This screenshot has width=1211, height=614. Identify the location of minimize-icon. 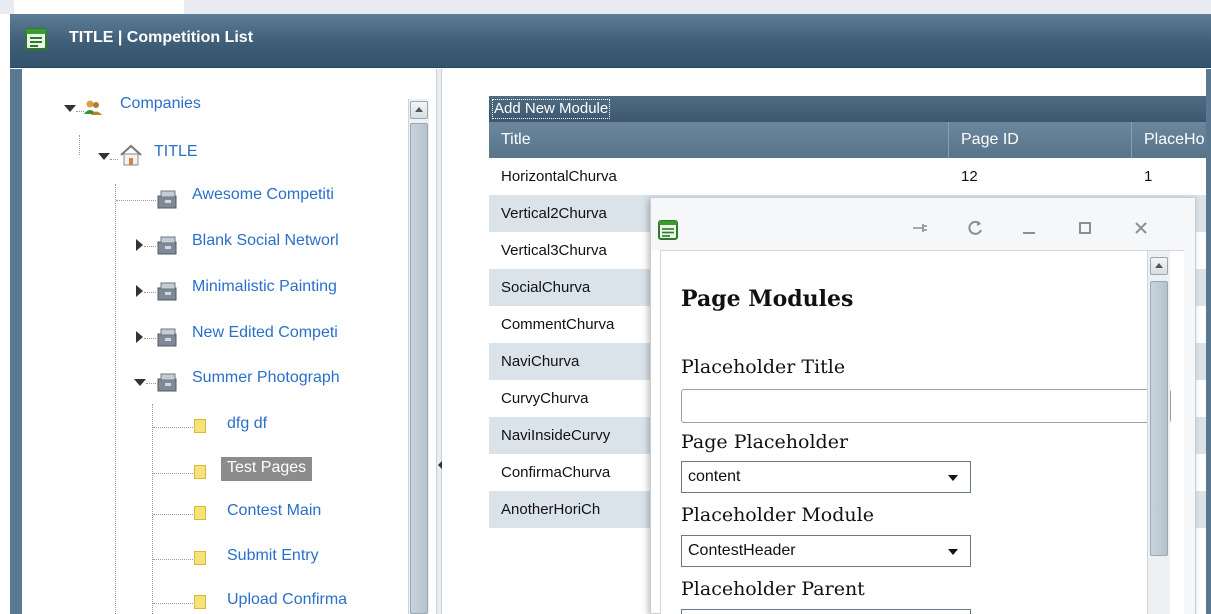
(1029, 228).